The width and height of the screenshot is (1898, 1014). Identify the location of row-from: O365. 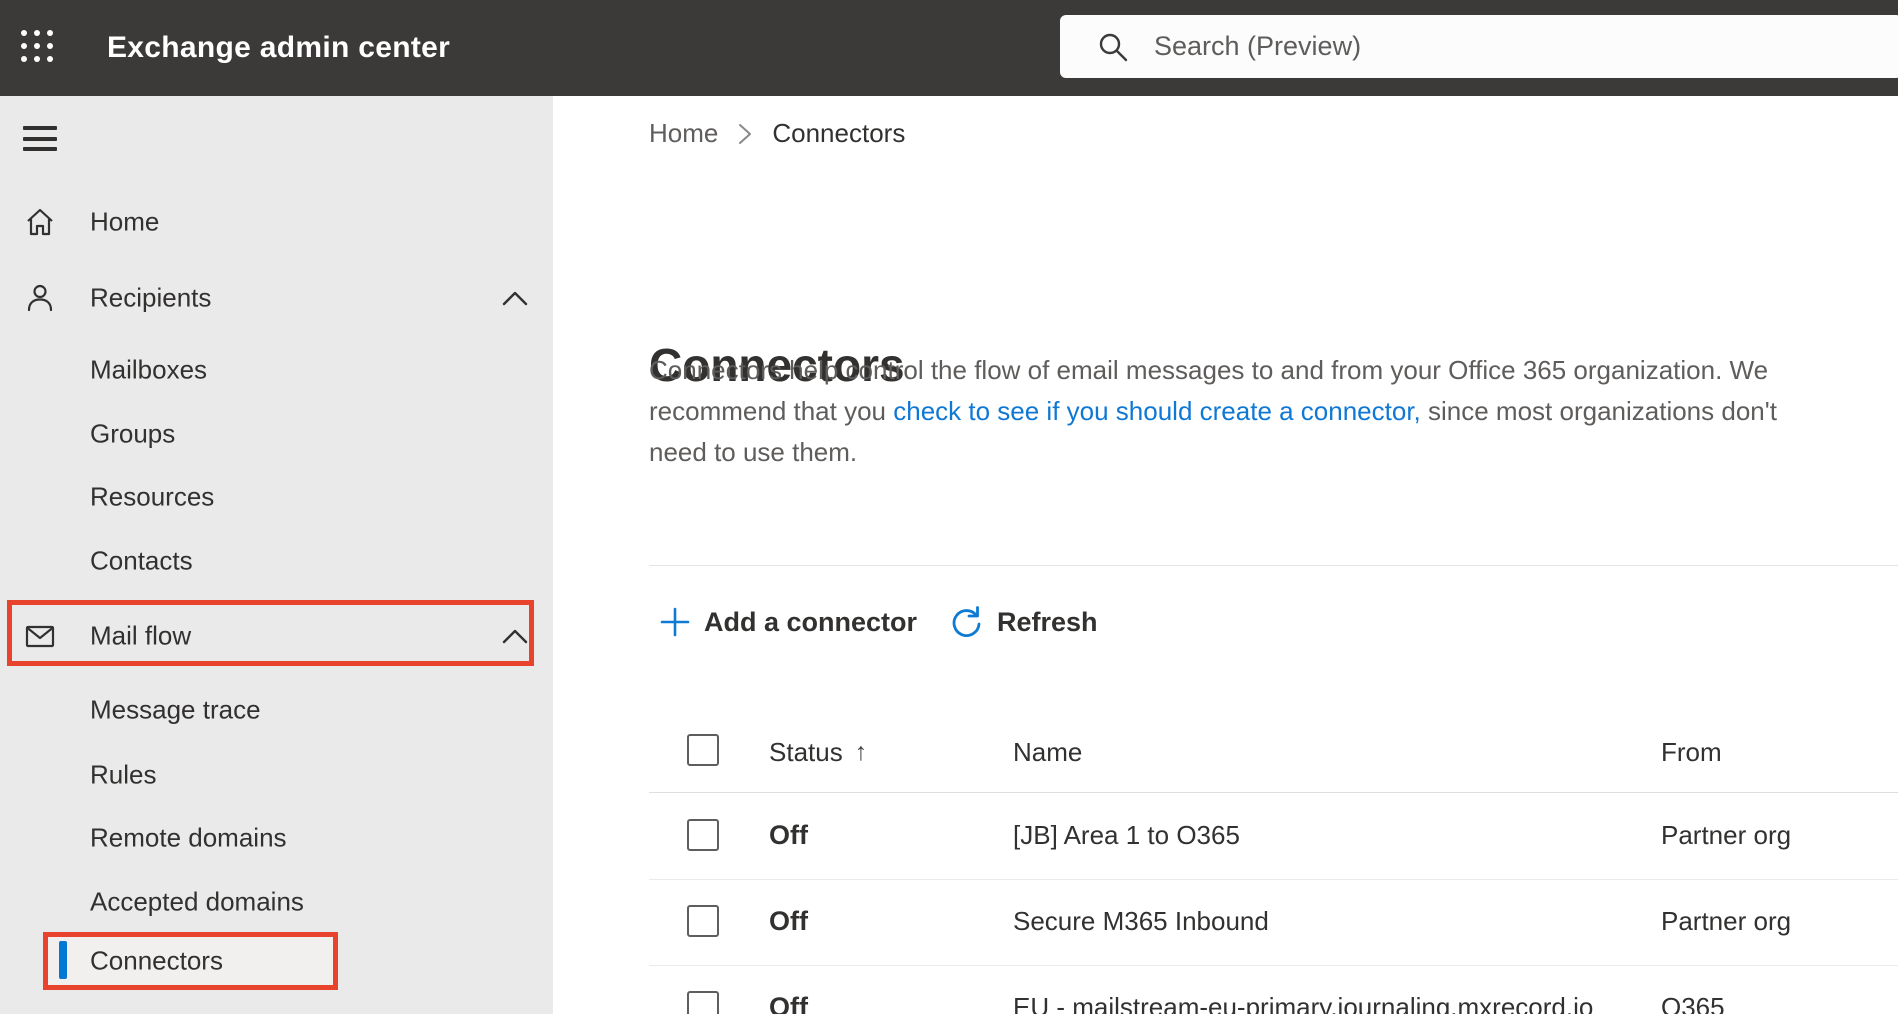
(1693, 1003).